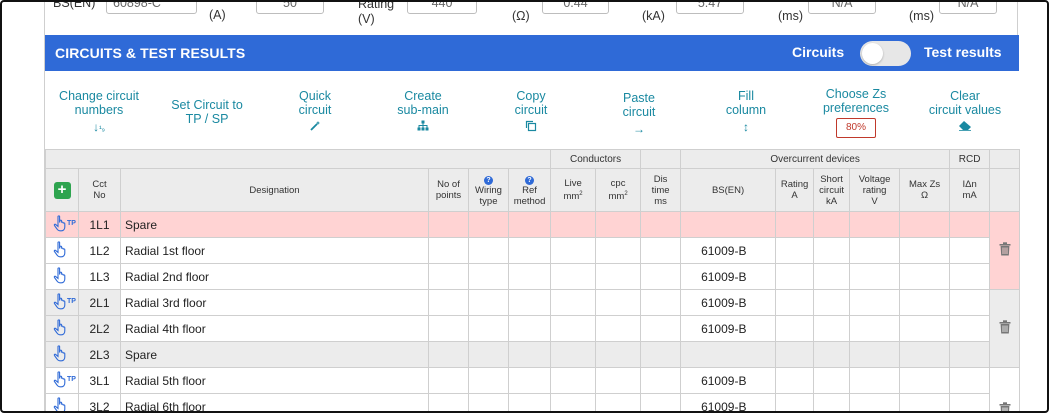  I want to click on set-tp-sp-button: Set Circuit to TP / SP, so click(207, 112).